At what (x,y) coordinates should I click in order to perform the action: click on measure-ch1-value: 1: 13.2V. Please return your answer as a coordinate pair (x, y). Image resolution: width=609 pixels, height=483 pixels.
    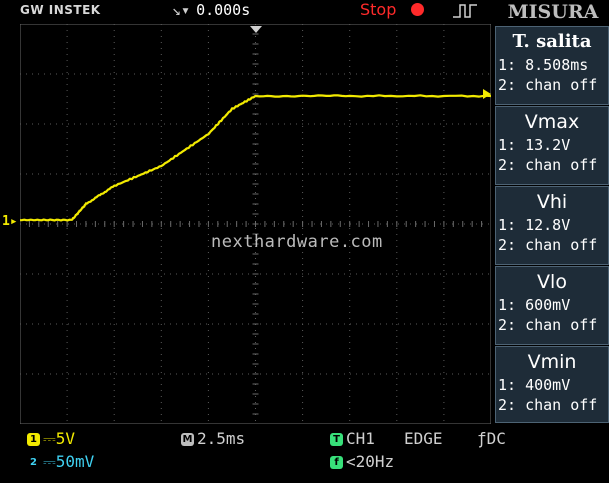
    Looking at the image, I should click on (534, 145).